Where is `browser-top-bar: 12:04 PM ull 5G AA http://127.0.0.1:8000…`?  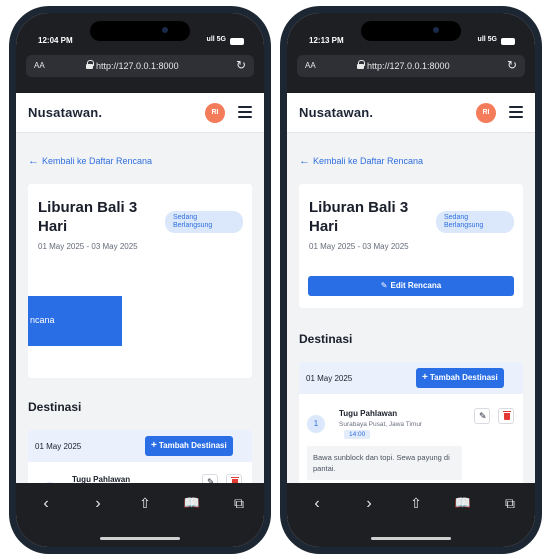
browser-top-bar: 12:04 PM ull 5G AA http://127.0.0.1:8000… is located at coordinates (140, 53).